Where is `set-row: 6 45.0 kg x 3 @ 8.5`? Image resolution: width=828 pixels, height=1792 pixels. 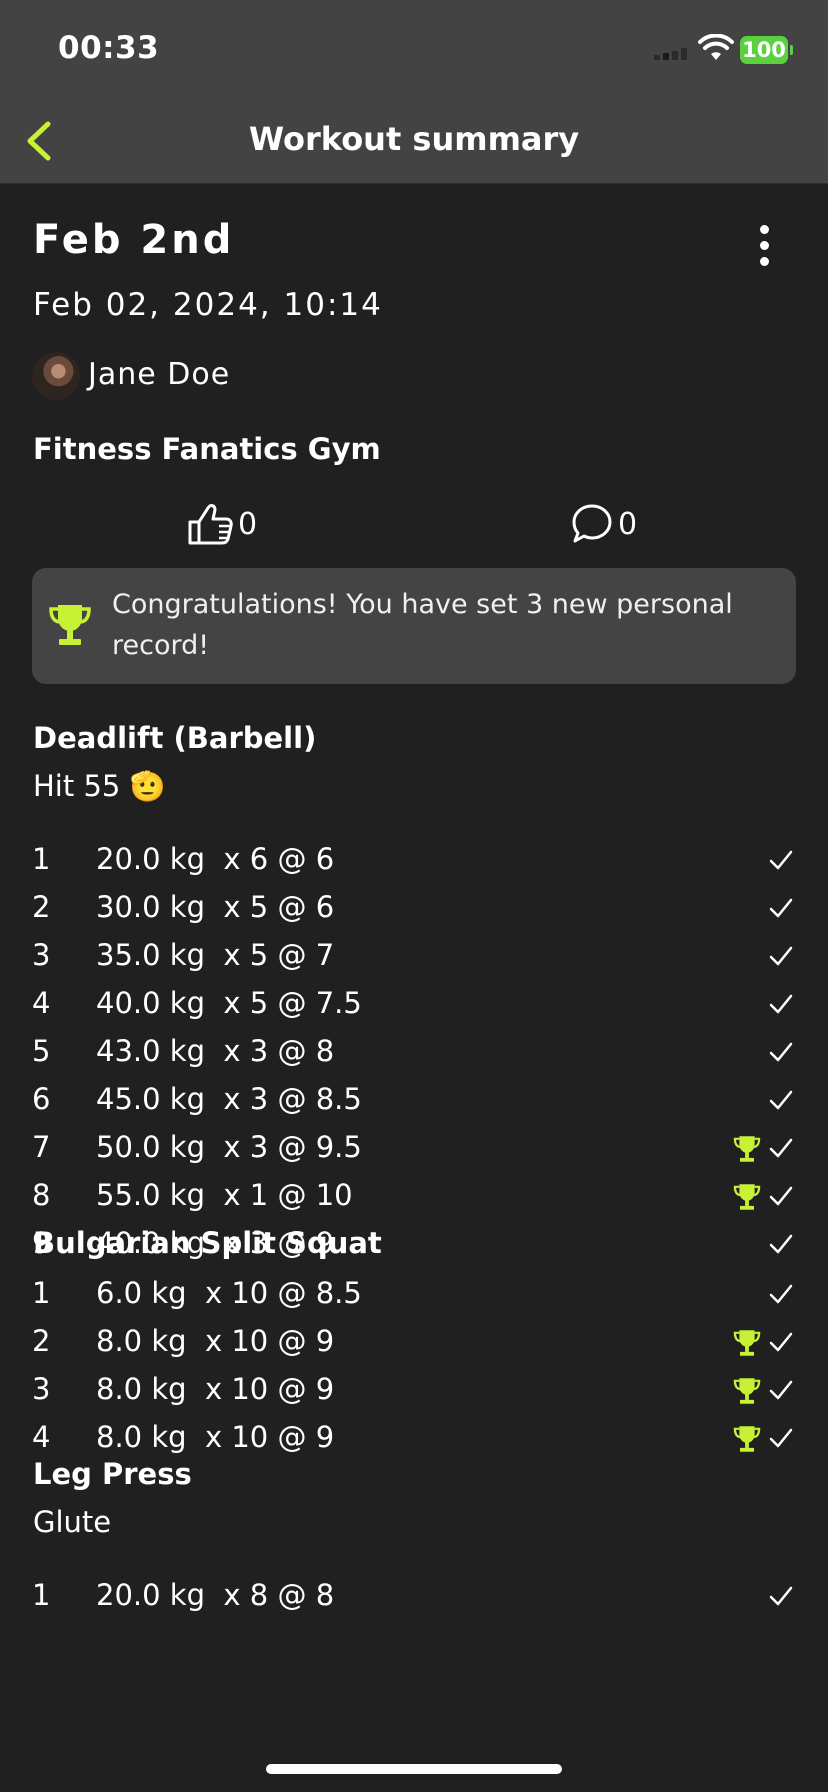
set-row: 6 45.0 kg x 3 @ 8.5 is located at coordinates (414, 1100).